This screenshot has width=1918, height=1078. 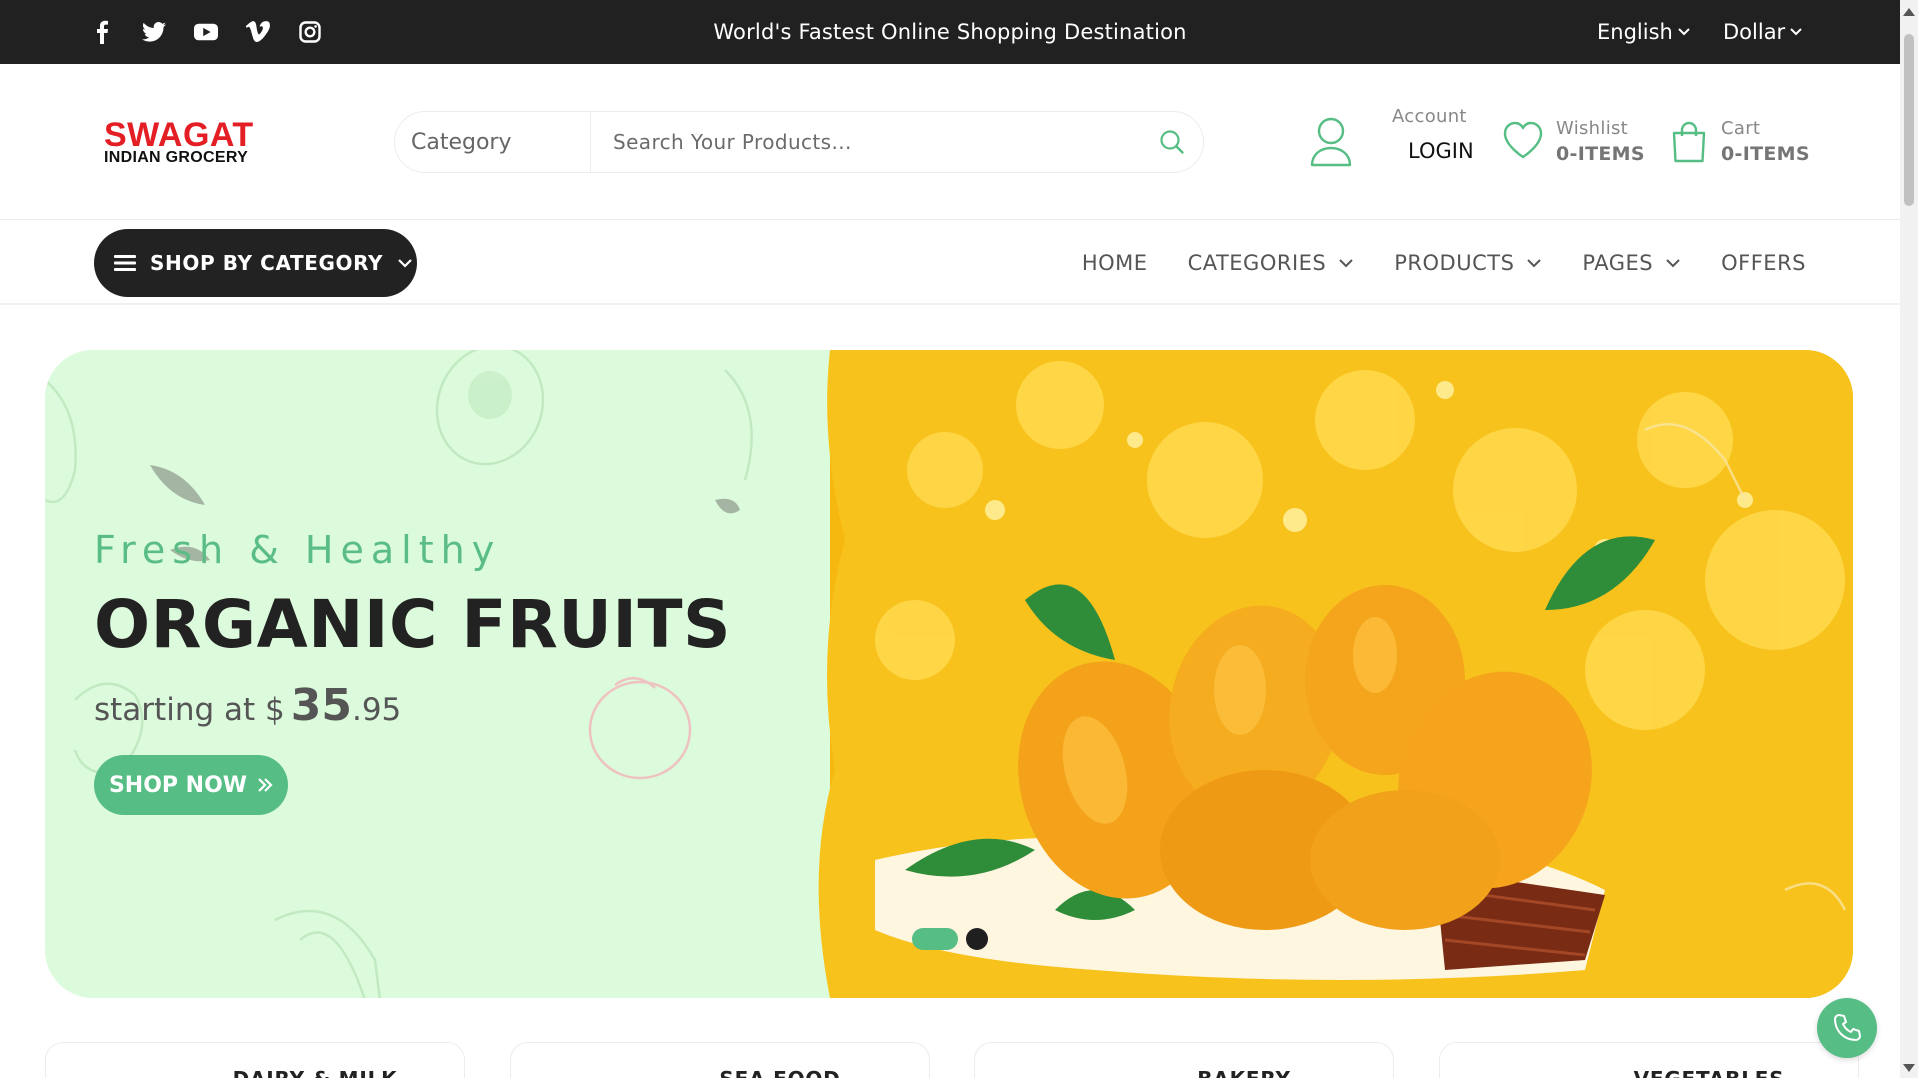 I want to click on slider-dot, so click(x=977, y=939).